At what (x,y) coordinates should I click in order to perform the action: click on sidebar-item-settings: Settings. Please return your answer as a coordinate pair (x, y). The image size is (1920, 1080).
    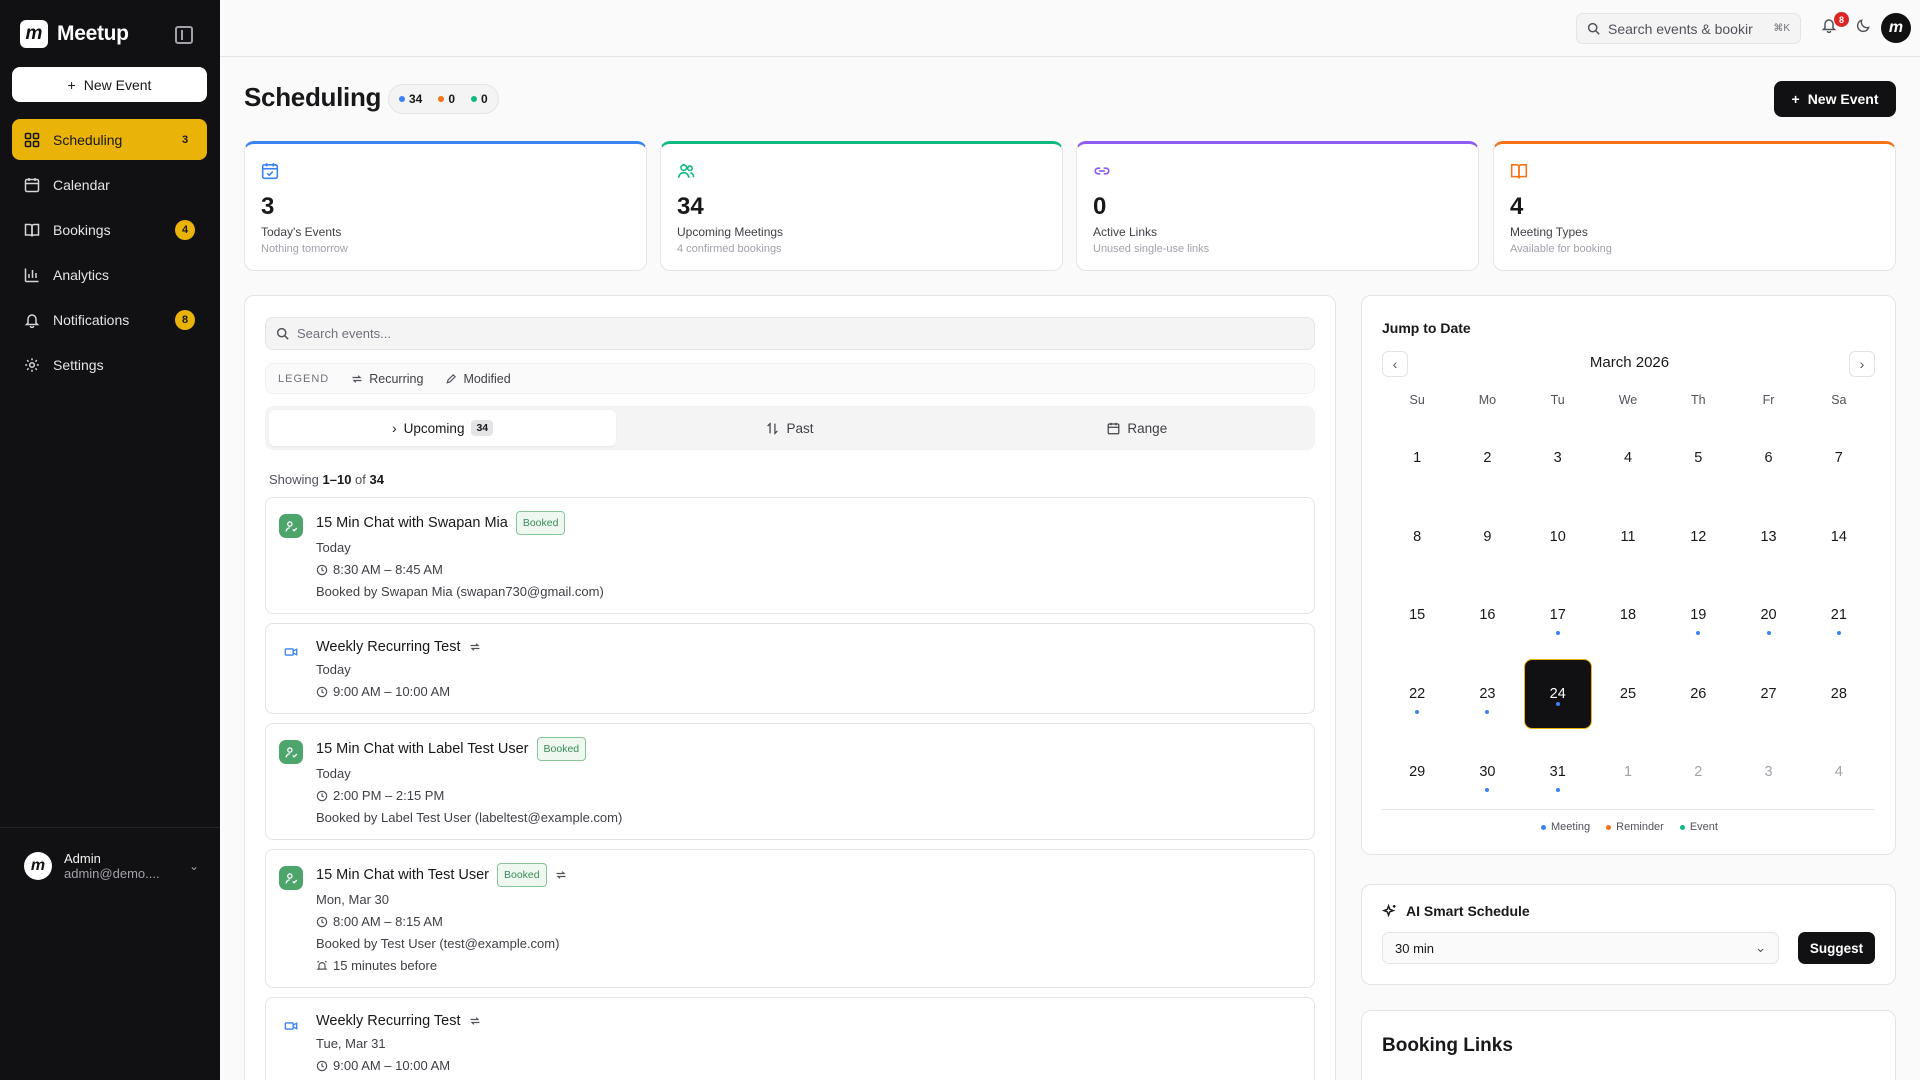
    Looking at the image, I should click on (109, 364).